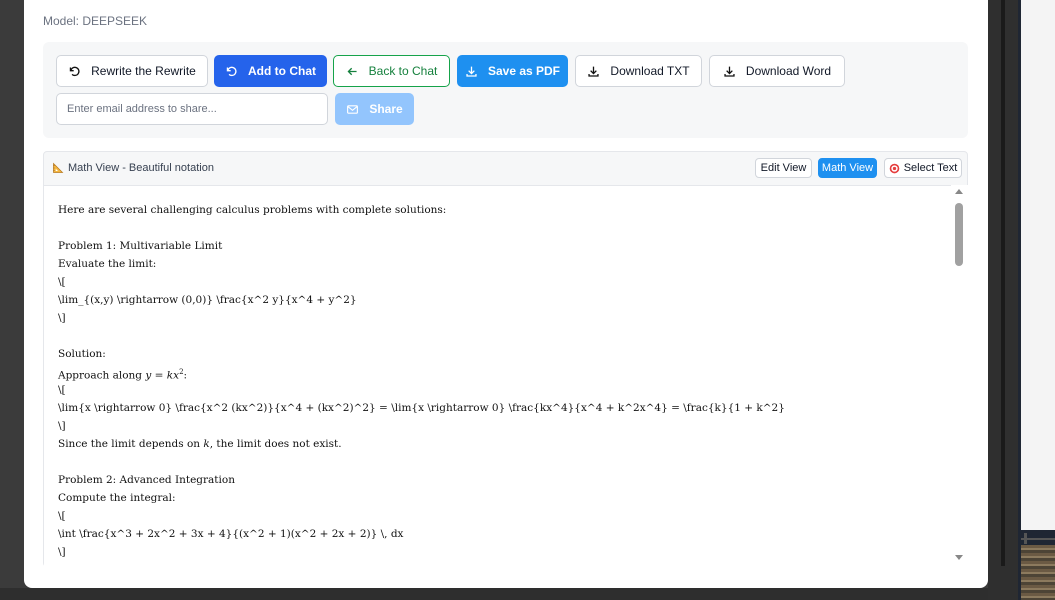 The height and width of the screenshot is (600, 1055). Describe the element at coordinates (82, 354) in the screenshot. I see `content-line: Solution:` at that location.